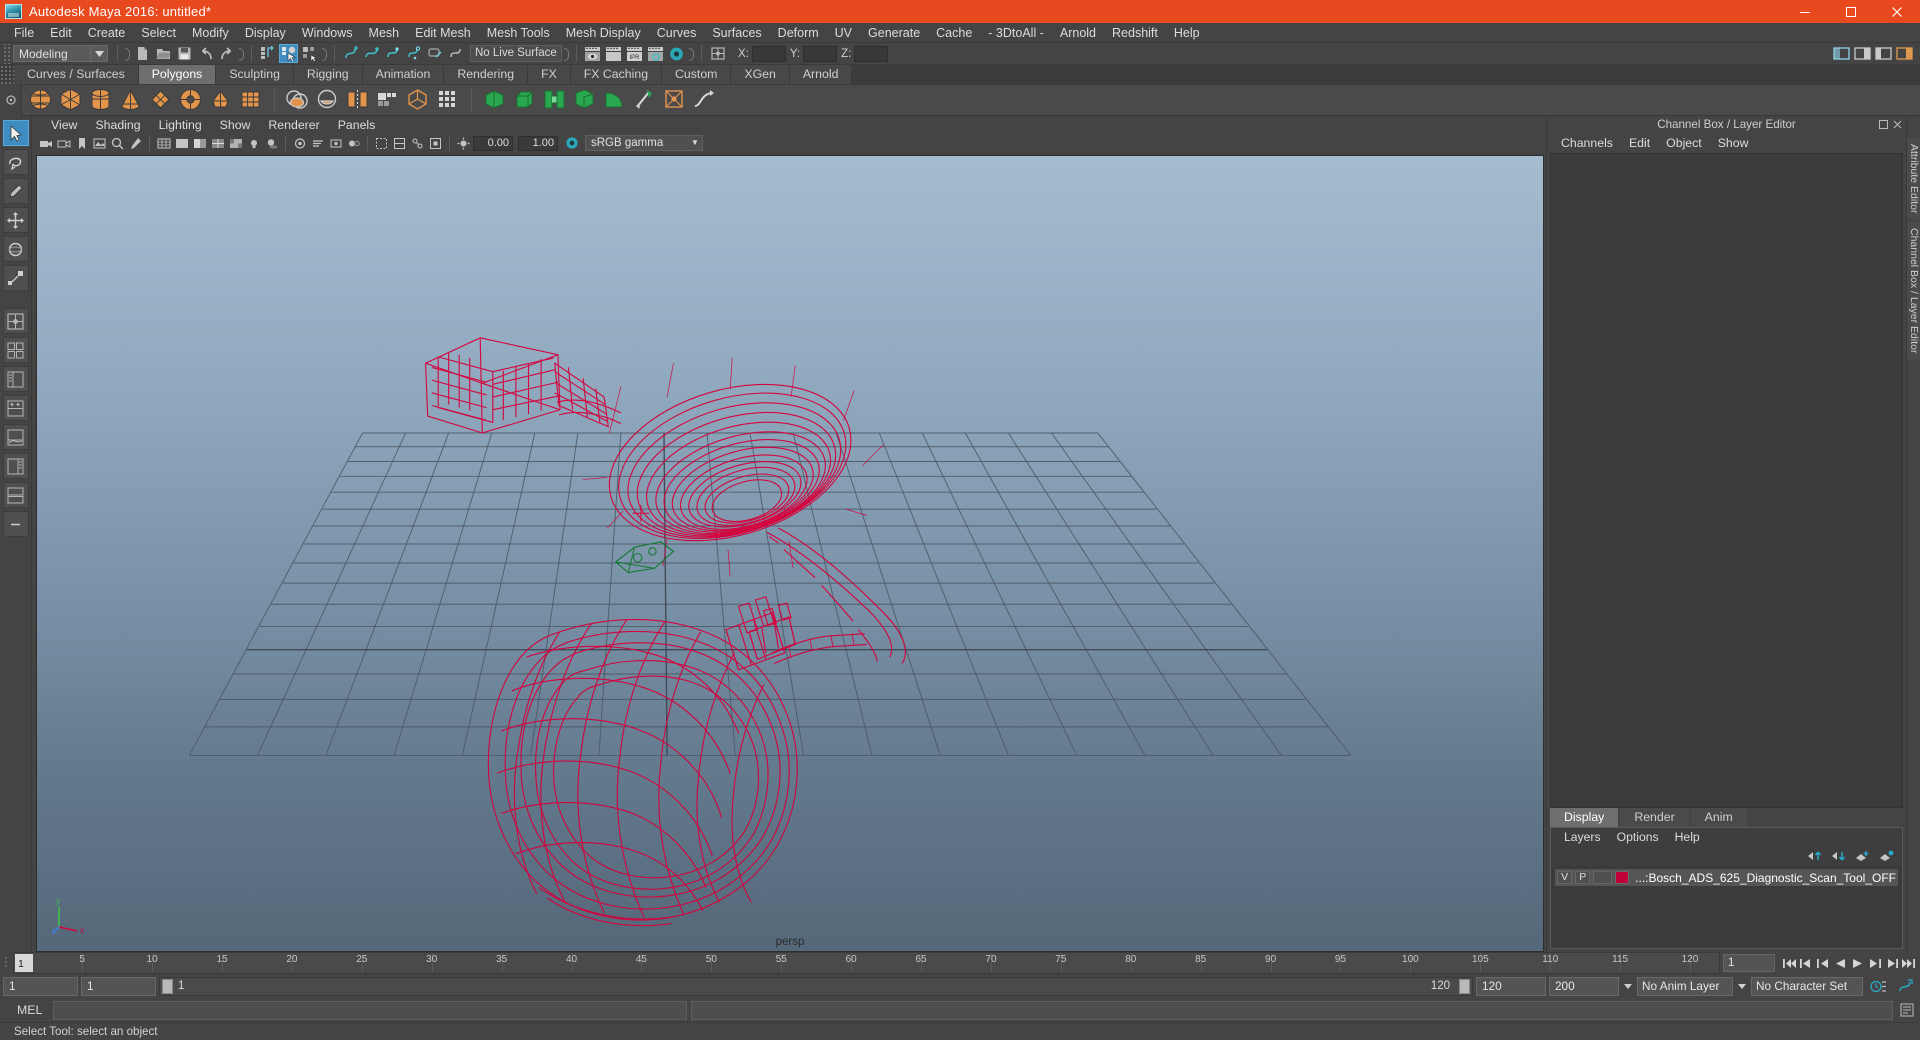  What do you see at coordinates (821, 74) in the screenshot?
I see `shelf-tab-arnold: Arnold` at bounding box center [821, 74].